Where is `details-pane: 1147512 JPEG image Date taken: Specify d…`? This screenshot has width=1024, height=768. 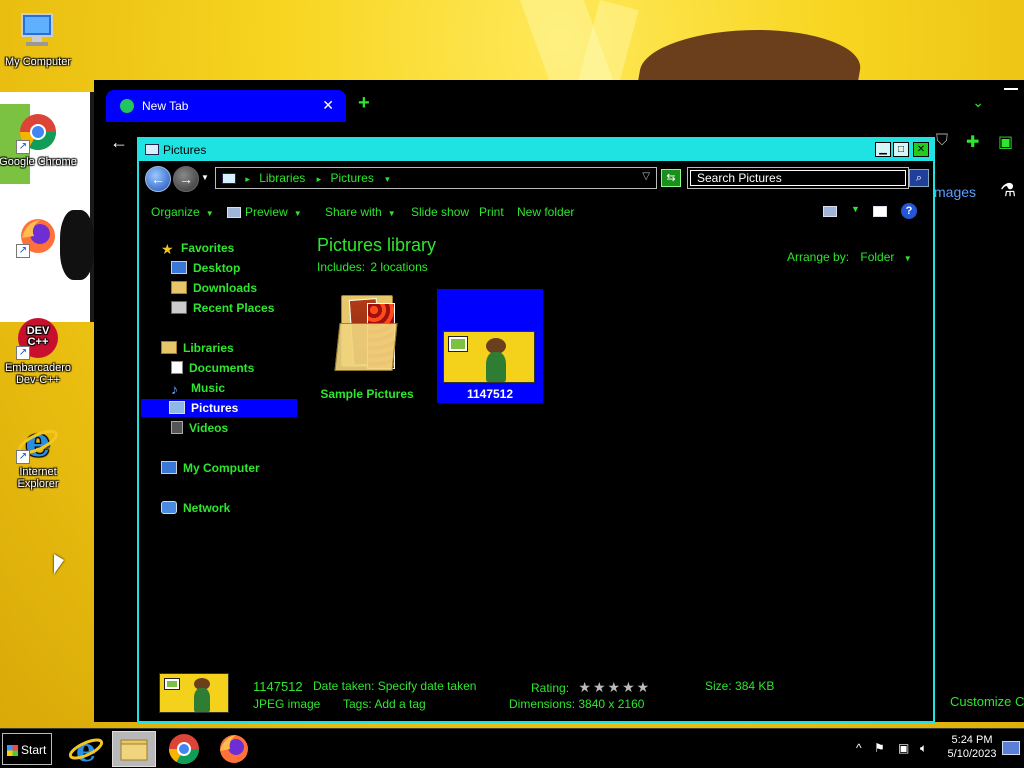
details-pane: 1147512 JPEG image Date taken: Specify d… is located at coordinates (536, 693).